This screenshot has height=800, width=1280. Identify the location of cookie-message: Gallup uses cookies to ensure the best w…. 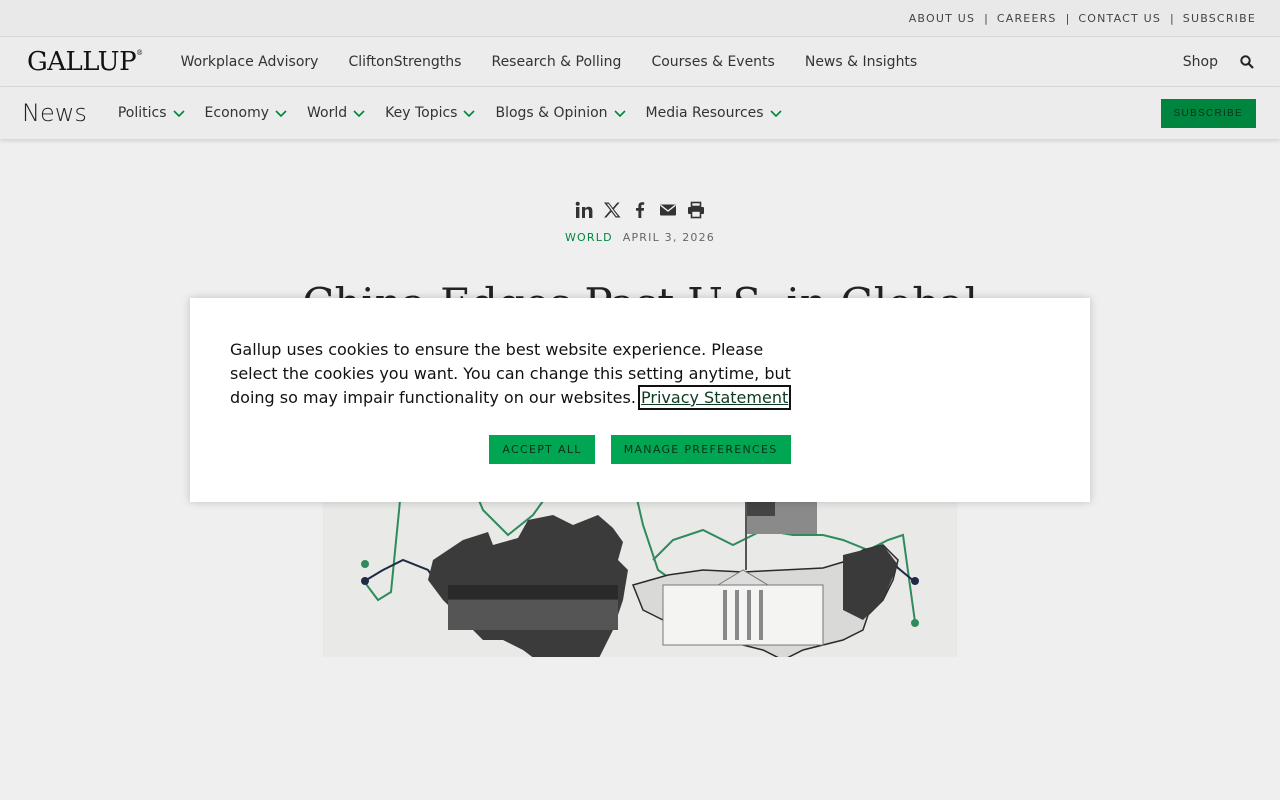
(515, 374).